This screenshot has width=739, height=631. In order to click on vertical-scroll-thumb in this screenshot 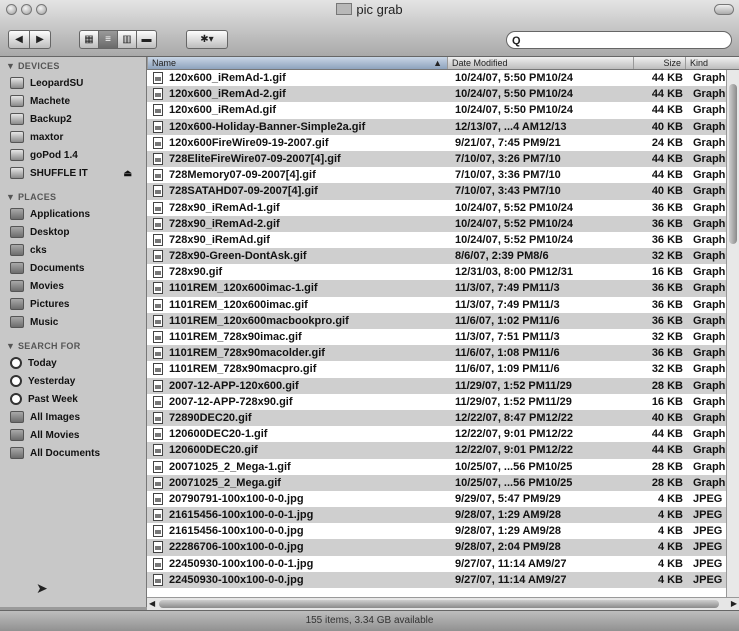, I will do `click(733, 164)`.